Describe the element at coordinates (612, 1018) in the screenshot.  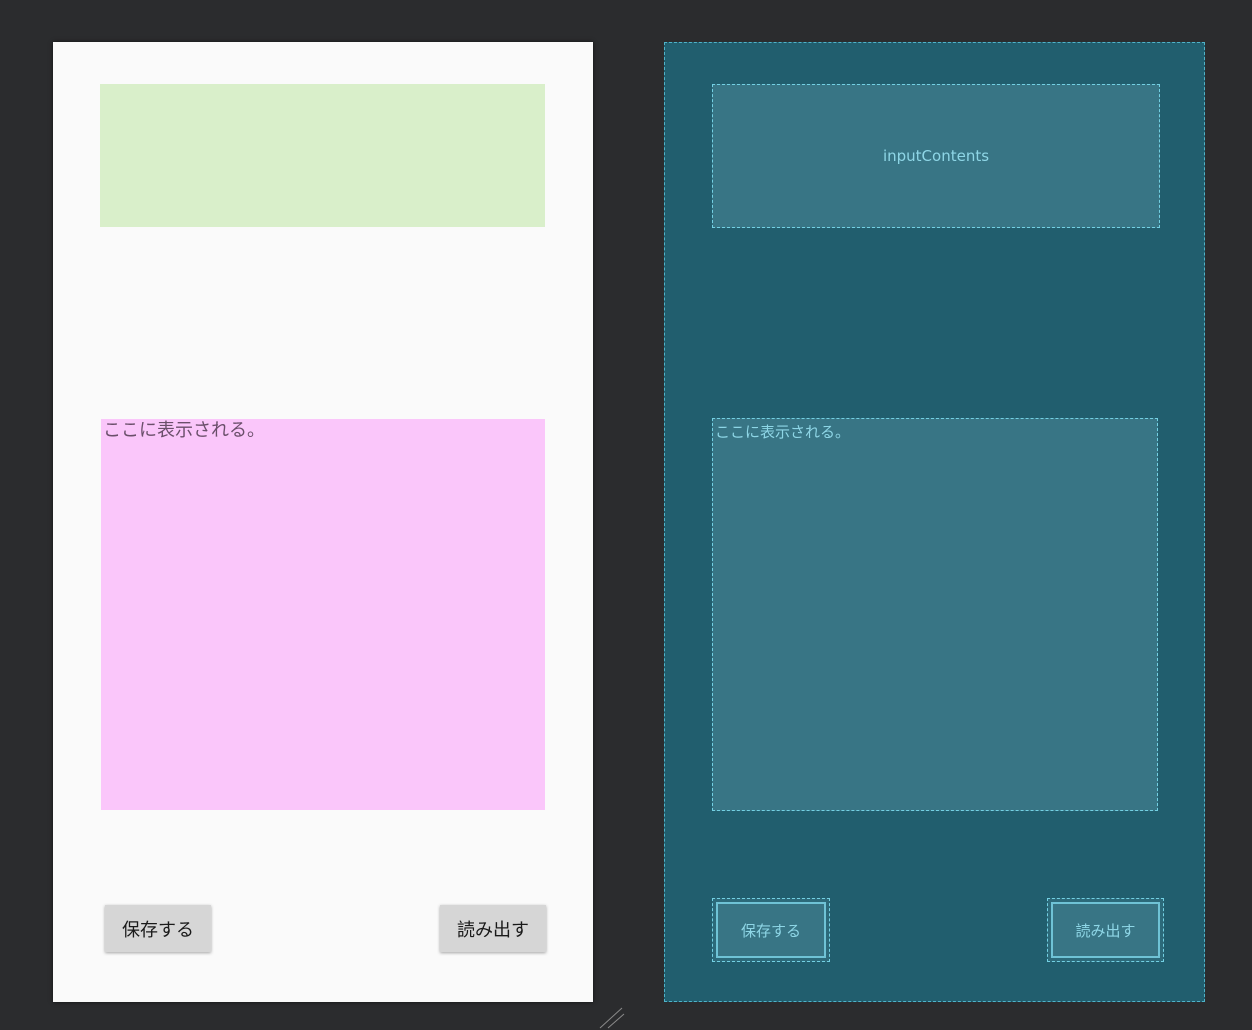
I see `resize-handle-icon` at that location.